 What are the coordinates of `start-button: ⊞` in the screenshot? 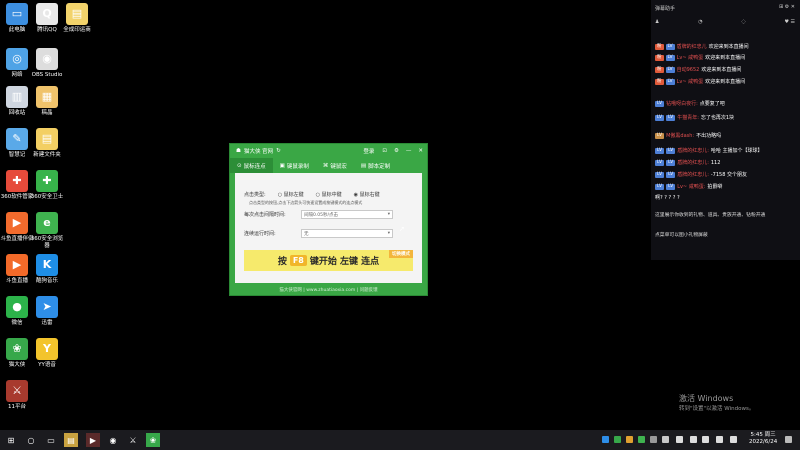 It's located at (11, 440).